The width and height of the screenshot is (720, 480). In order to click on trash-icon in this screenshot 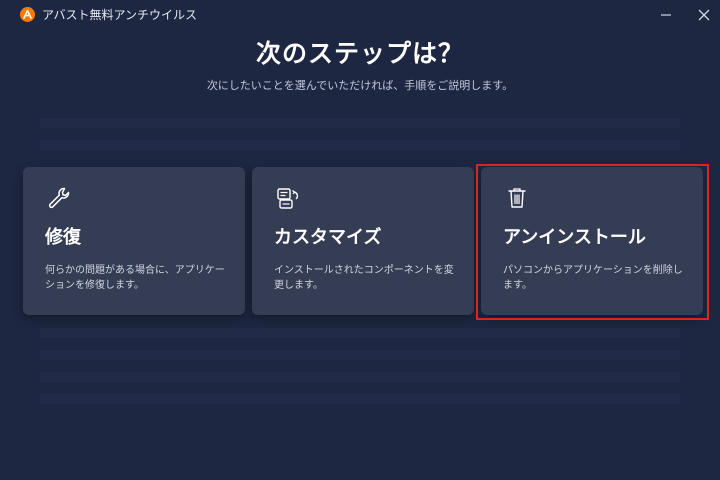, I will do `click(517, 198)`.